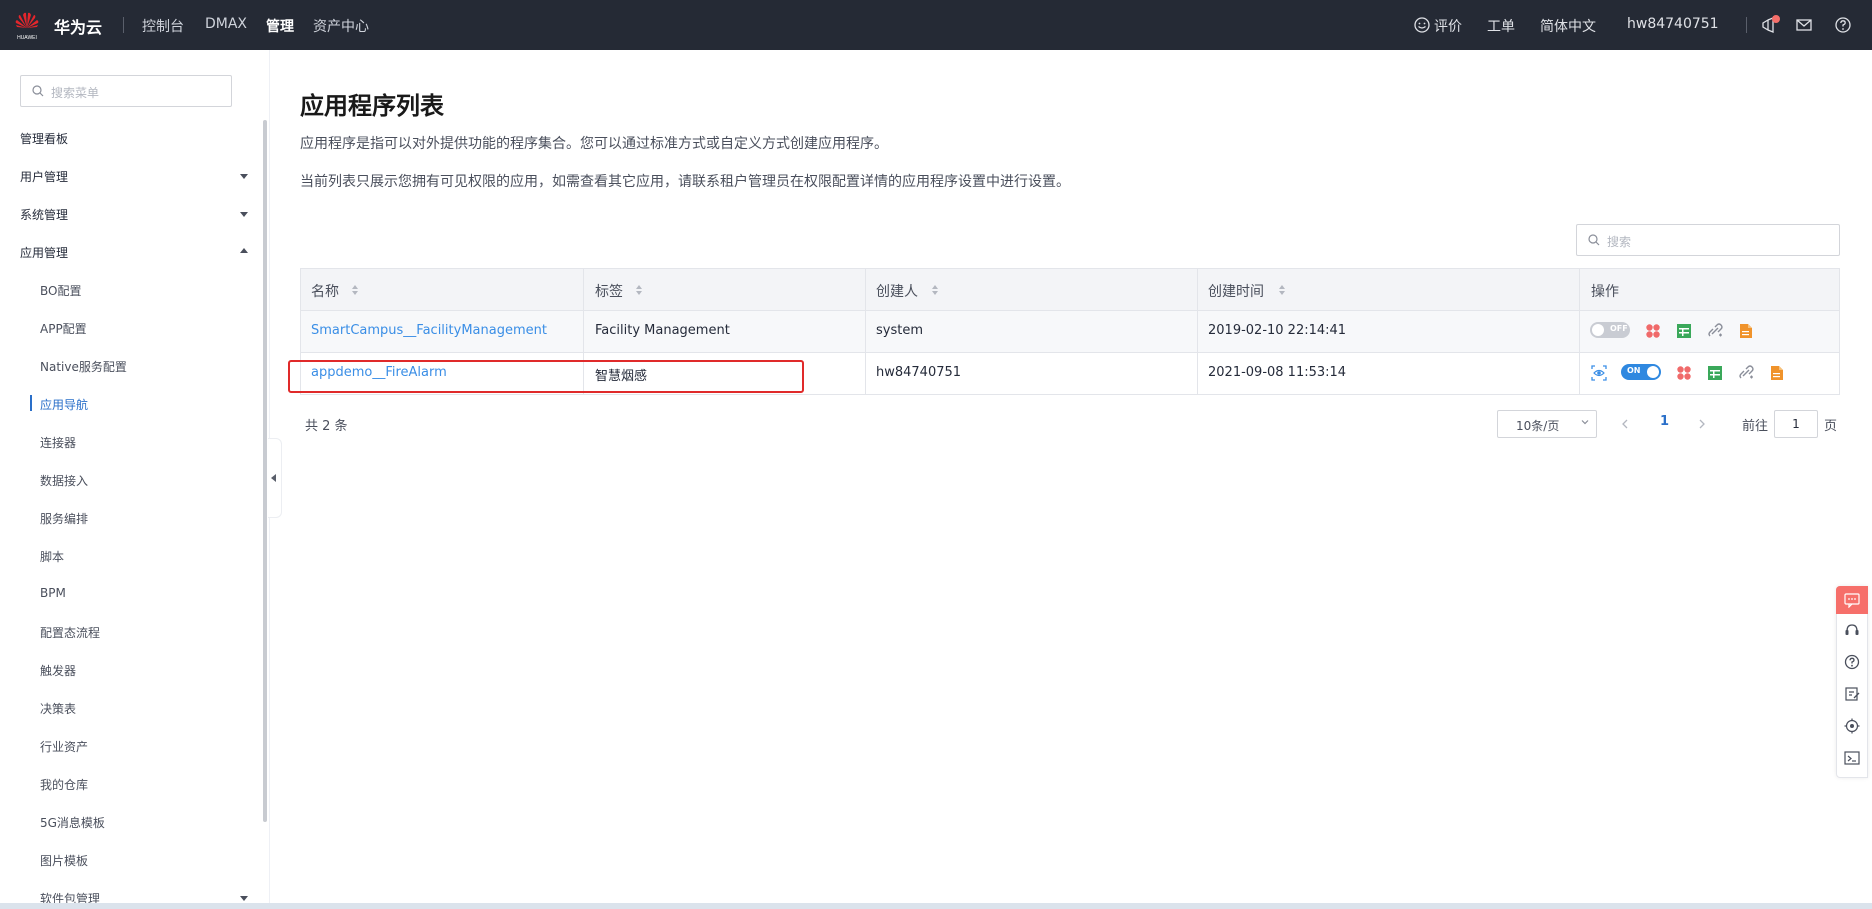 This screenshot has height=909, width=1872. Describe the element at coordinates (1070, 290) in the screenshot. I see `table-header: 名称 标签 创建人 创建时间 操作` at that location.